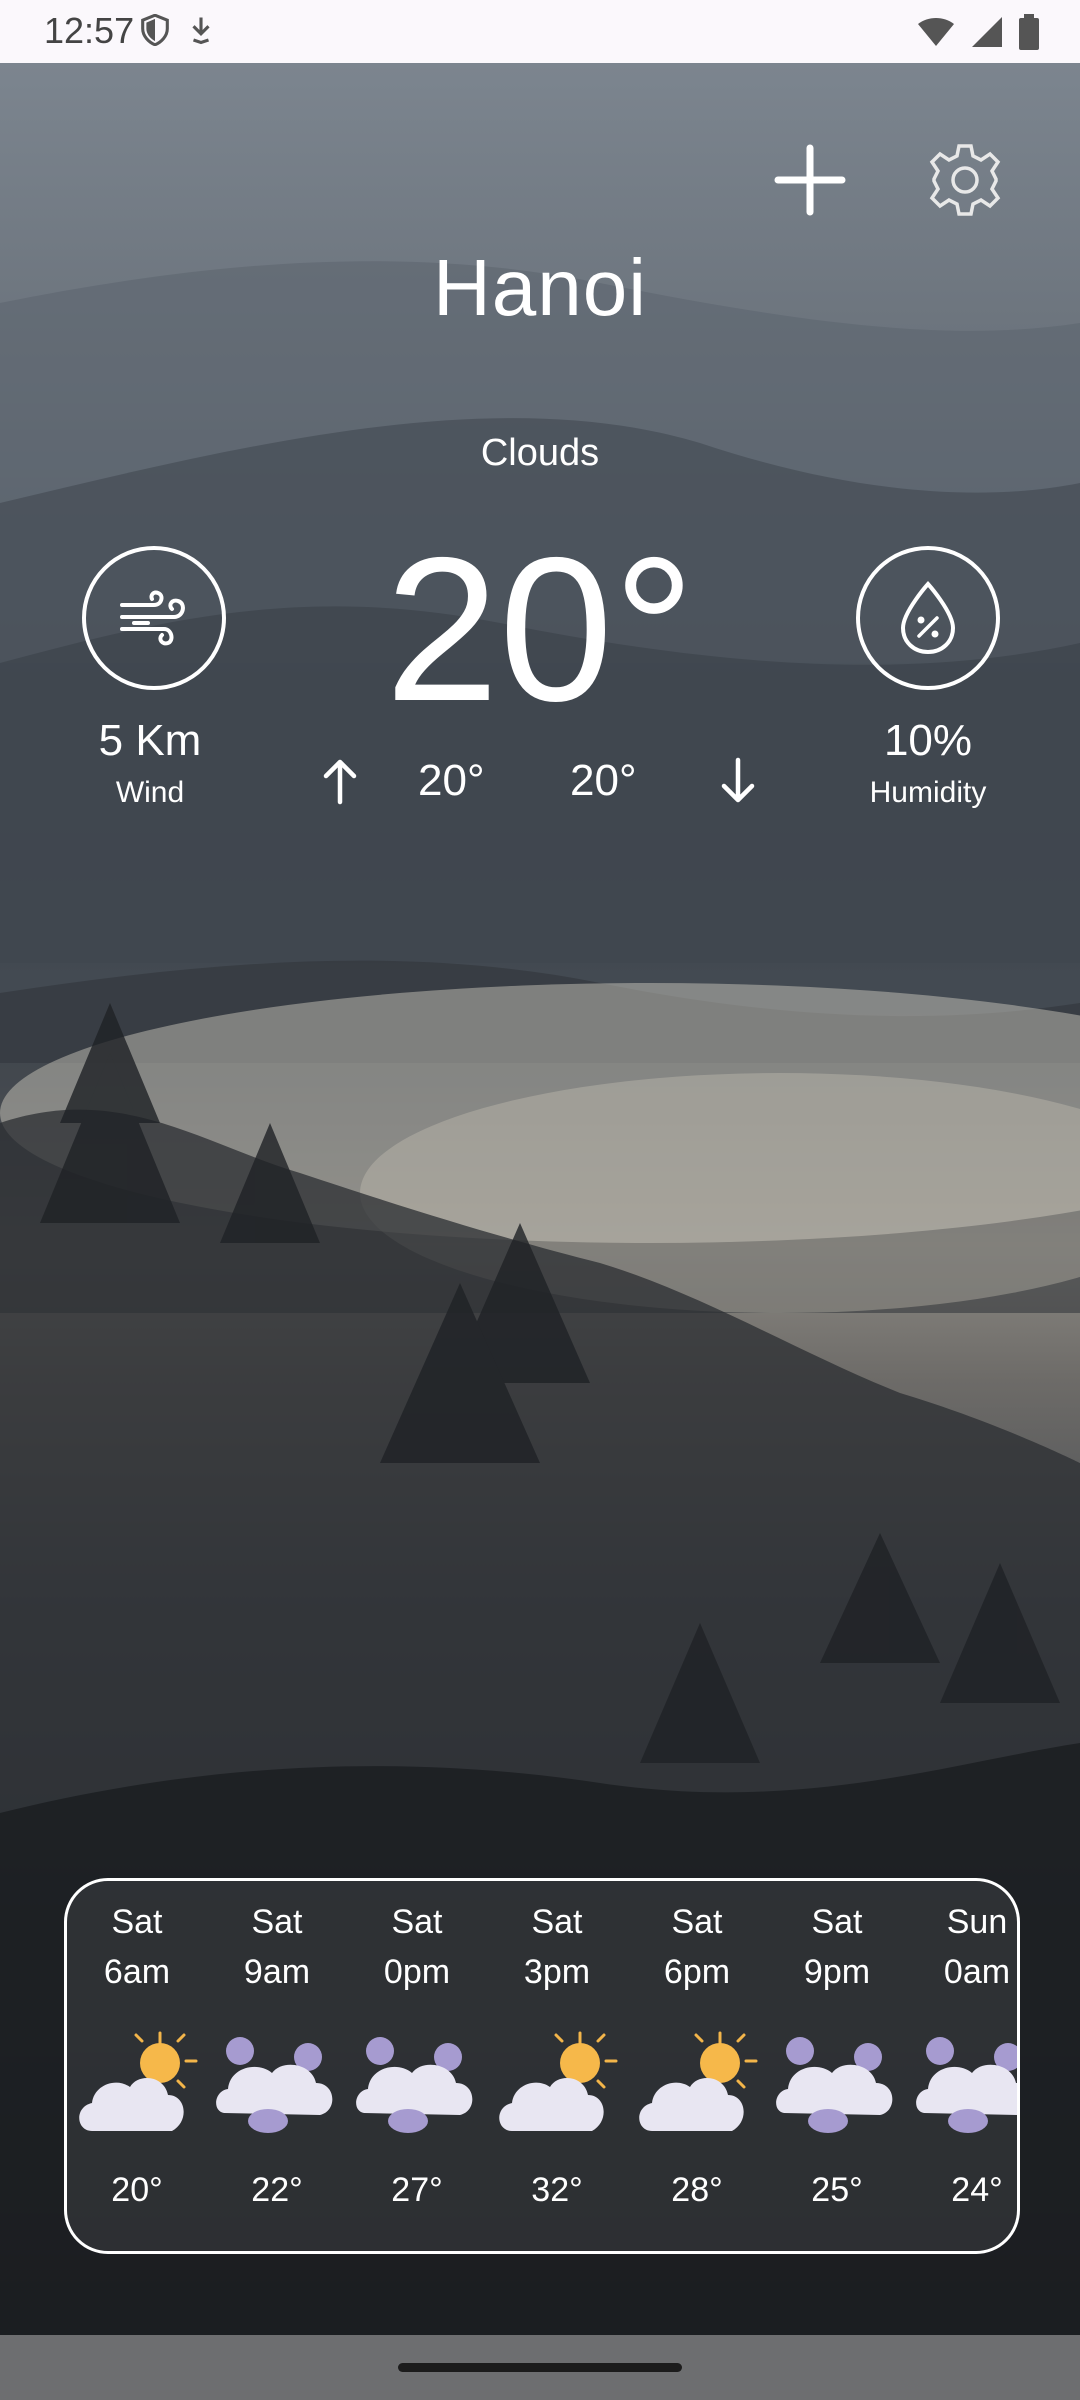  I want to click on forecast-time: 6am, so click(137, 1972).